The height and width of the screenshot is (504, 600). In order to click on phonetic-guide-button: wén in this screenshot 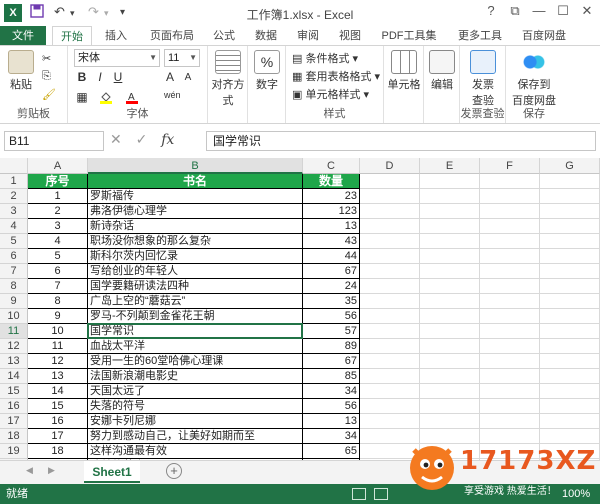, I will do `click(172, 95)`.